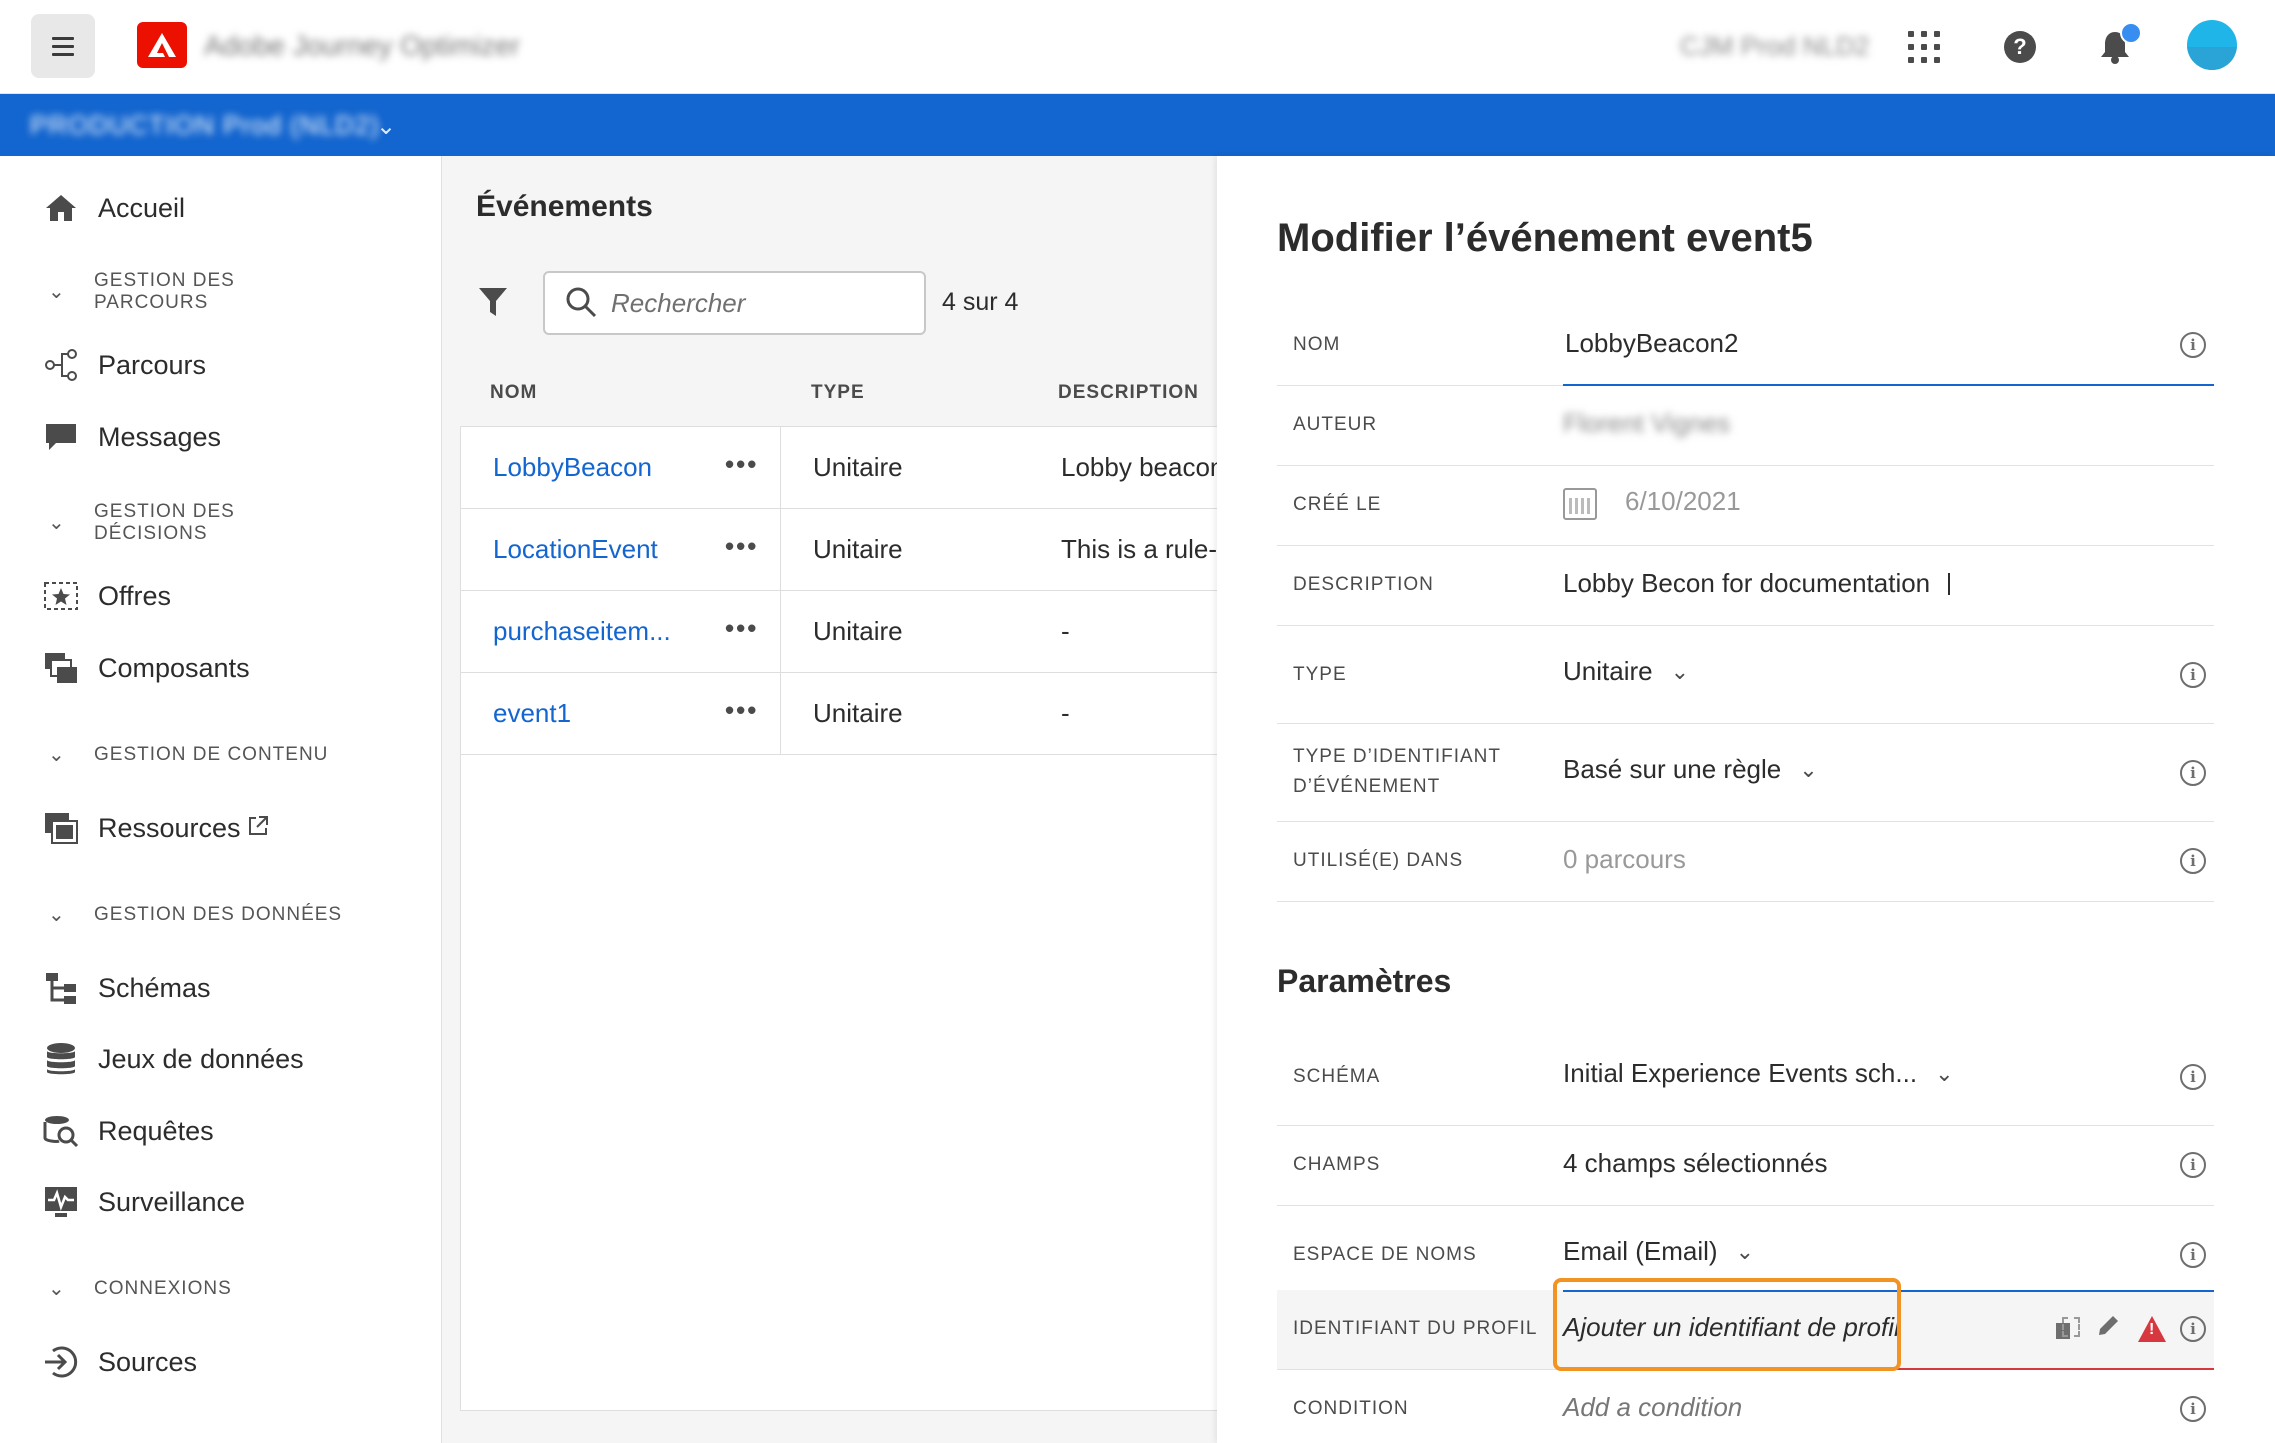  I want to click on nav-item-schemas: Schémas, so click(126, 988).